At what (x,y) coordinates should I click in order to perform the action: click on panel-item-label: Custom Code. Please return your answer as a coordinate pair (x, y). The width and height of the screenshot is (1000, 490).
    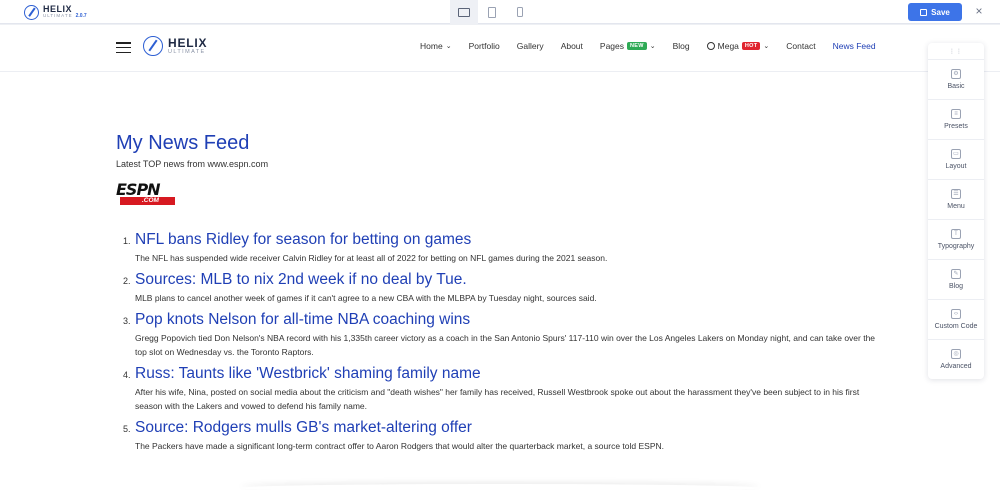
    Looking at the image, I should click on (956, 326).